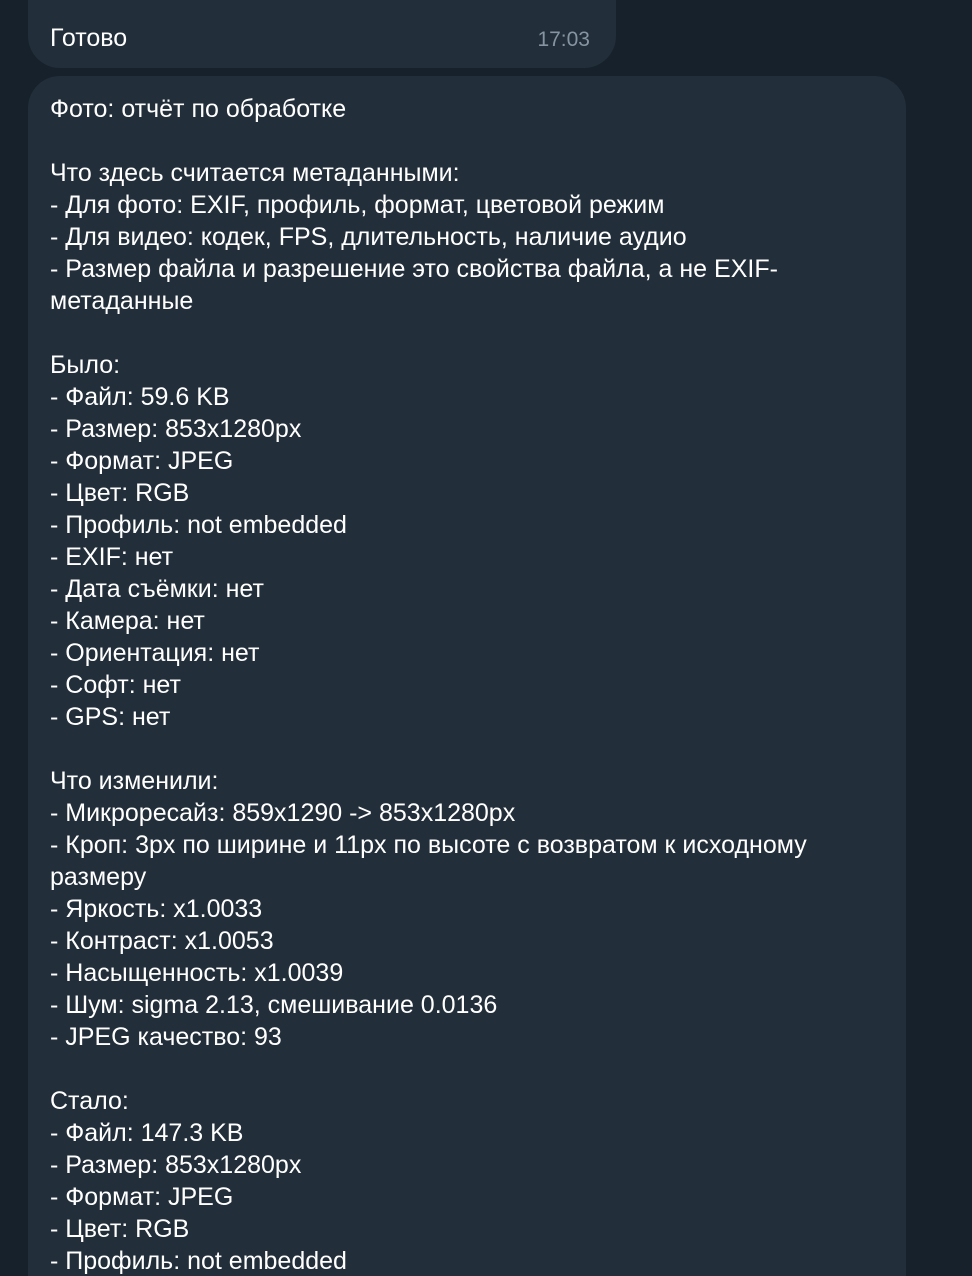 Image resolution: width=972 pixels, height=1276 pixels. Describe the element at coordinates (110, 717) in the screenshot. I see `message-line: - GPS: нет` at that location.